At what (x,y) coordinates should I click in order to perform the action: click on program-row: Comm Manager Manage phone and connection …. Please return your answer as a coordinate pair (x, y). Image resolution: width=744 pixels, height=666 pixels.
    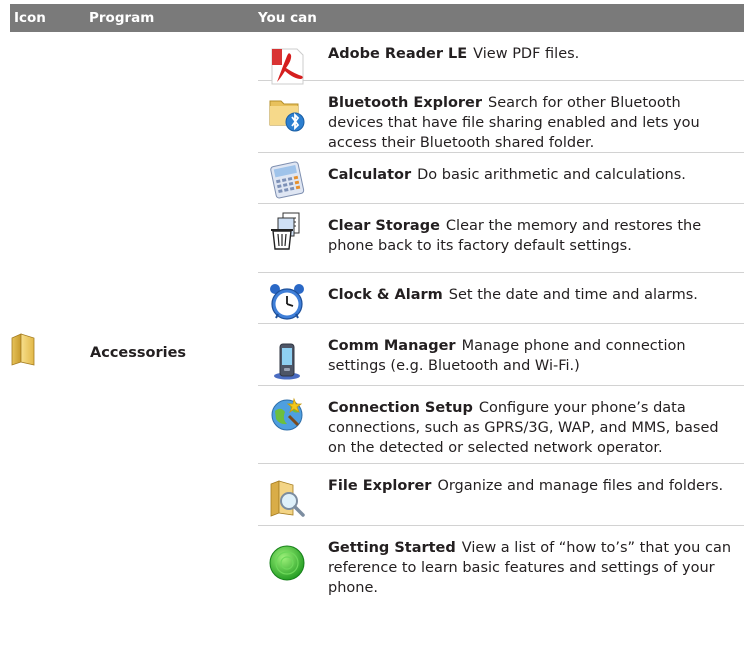
    Looking at the image, I should click on (501, 355).